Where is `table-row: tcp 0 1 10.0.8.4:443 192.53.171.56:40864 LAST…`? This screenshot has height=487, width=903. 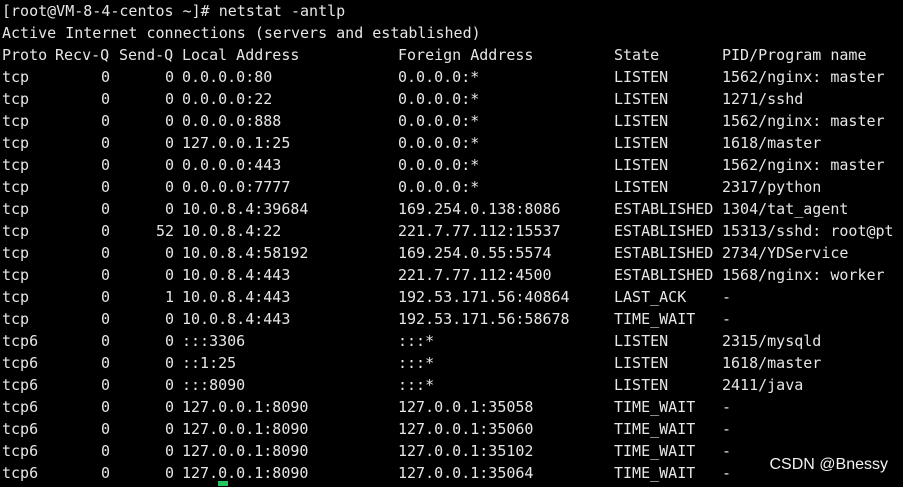
table-row: tcp 0 1 10.0.8.4:443 192.53.171.56:40864 LAST… is located at coordinates (451, 297).